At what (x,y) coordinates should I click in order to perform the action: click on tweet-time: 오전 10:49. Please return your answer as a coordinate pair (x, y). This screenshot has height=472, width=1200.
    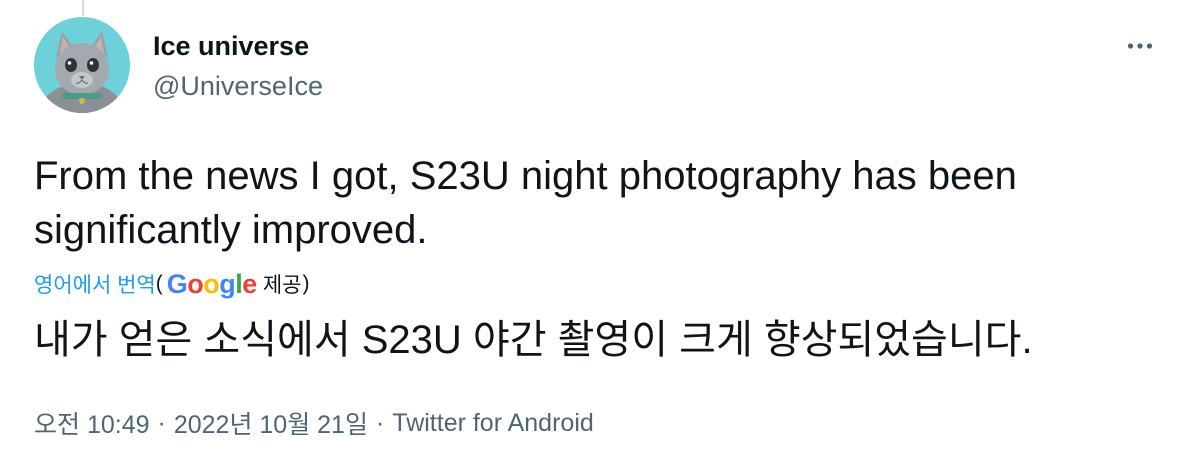
    Looking at the image, I should click on (92, 423).